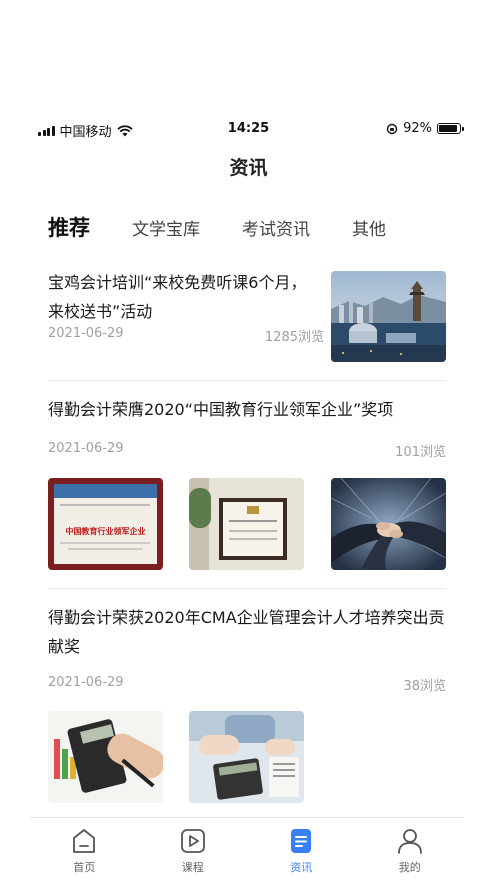 The image size is (497, 883). Describe the element at coordinates (192, 867) in the screenshot. I see `tabbar-label: 课程` at that location.